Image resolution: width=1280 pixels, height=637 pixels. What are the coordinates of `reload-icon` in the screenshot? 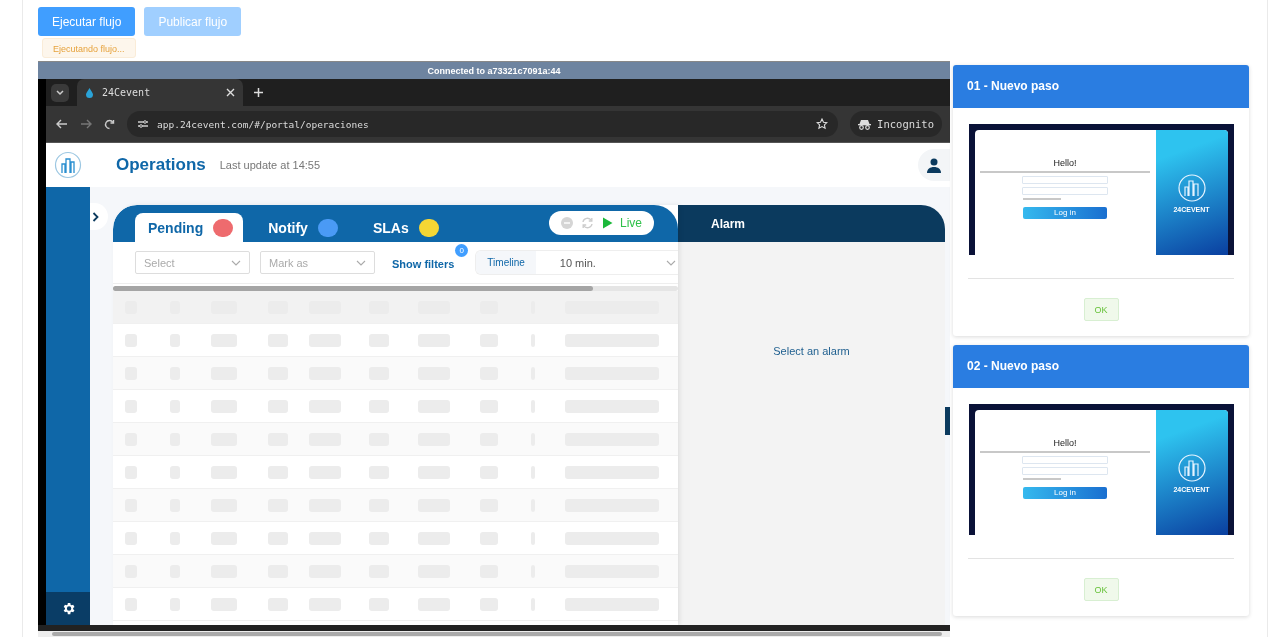 It's located at (109, 124).